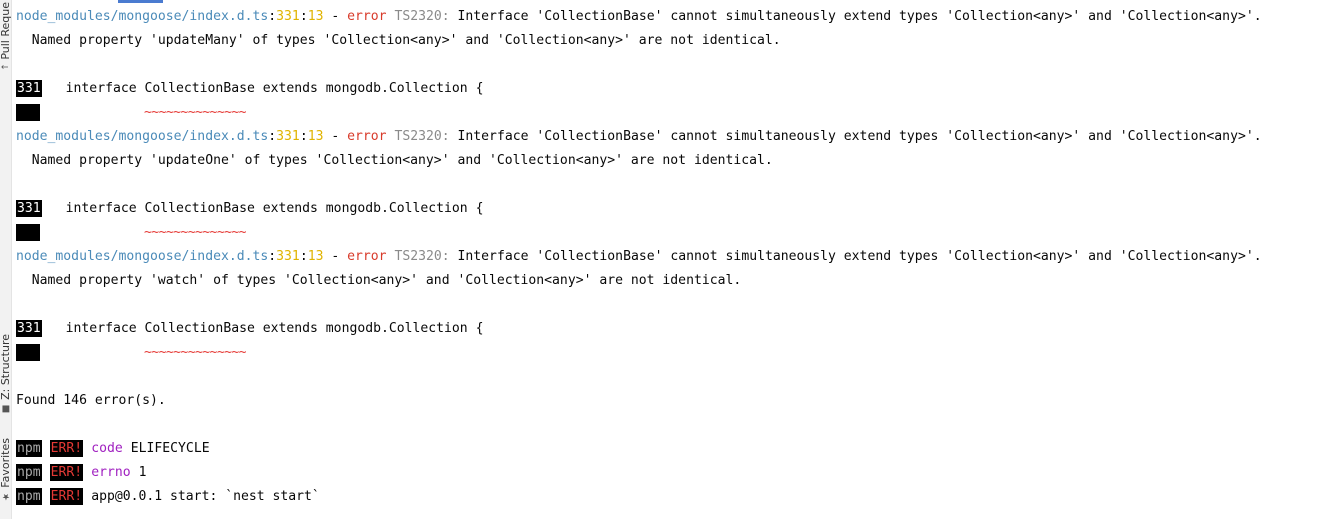  Describe the element at coordinates (170, 448) in the screenshot. I see `npm-value: ELIFECYCLE` at that location.